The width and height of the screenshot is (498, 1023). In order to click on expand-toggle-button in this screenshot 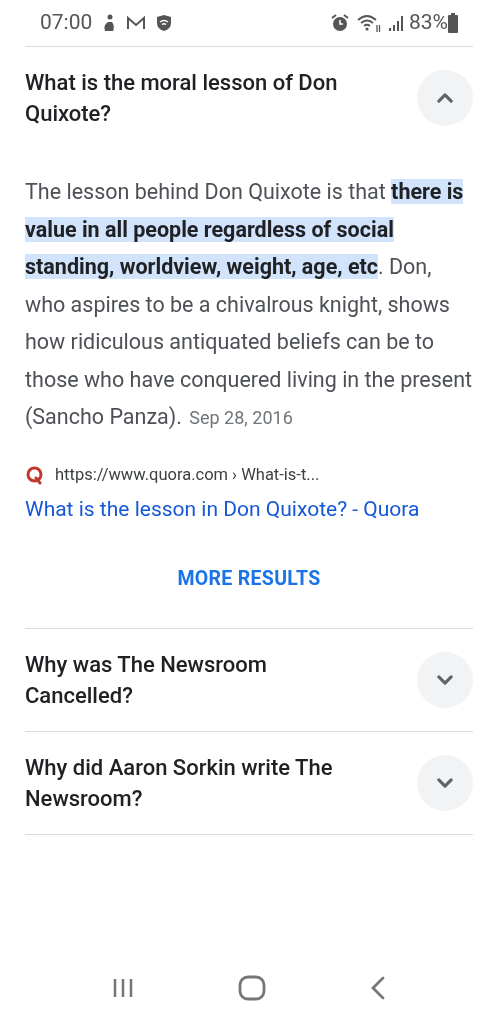, I will do `click(445, 98)`.